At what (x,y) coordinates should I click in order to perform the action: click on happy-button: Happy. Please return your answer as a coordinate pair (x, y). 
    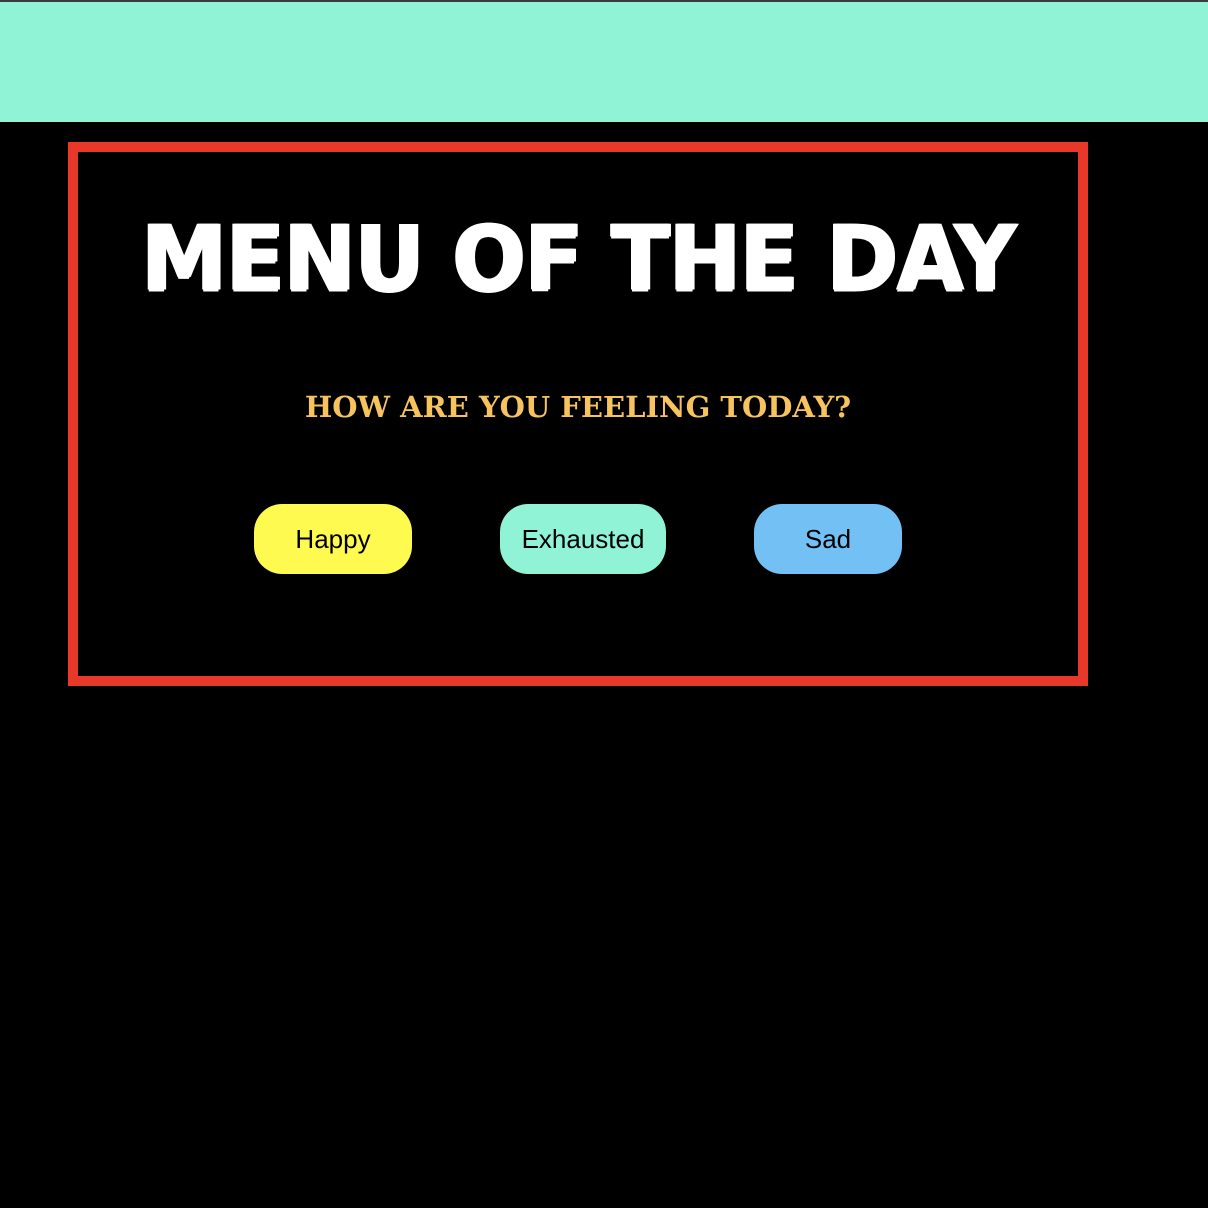
    Looking at the image, I should click on (333, 539).